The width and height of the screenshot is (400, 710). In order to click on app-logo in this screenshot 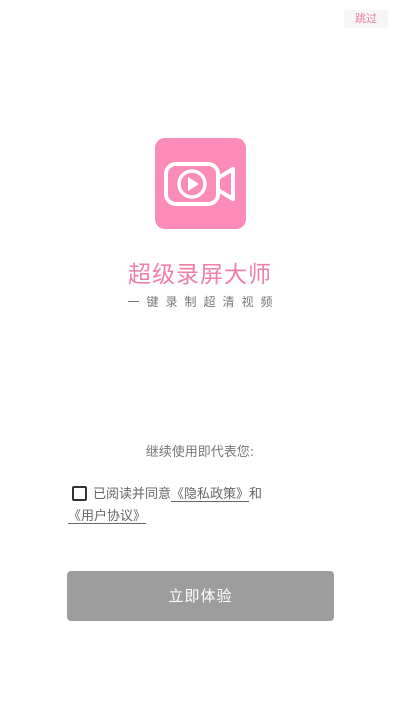, I will do `click(200, 183)`.